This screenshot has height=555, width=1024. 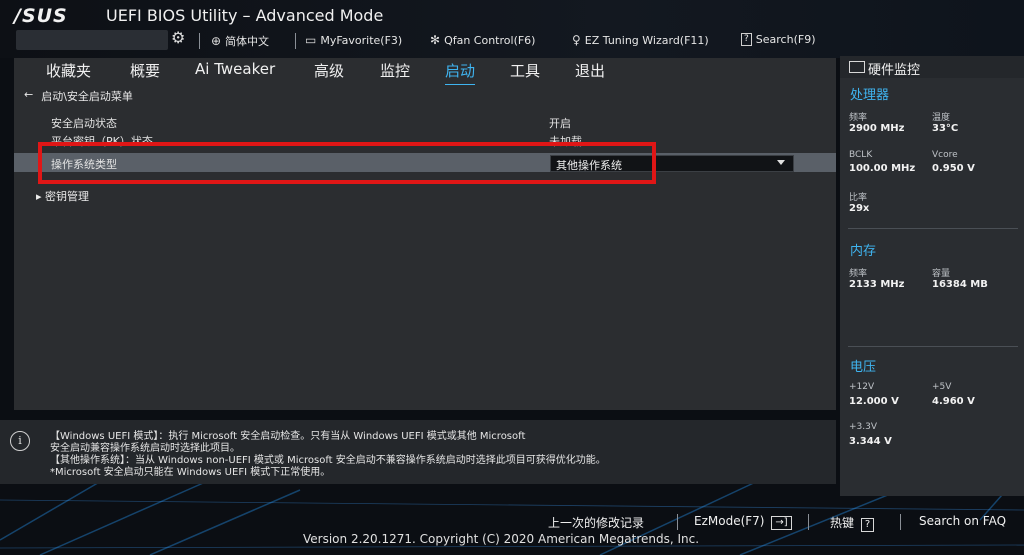 I want to click on hardware-monitor-header: 硬件监控, so click(x=932, y=67).